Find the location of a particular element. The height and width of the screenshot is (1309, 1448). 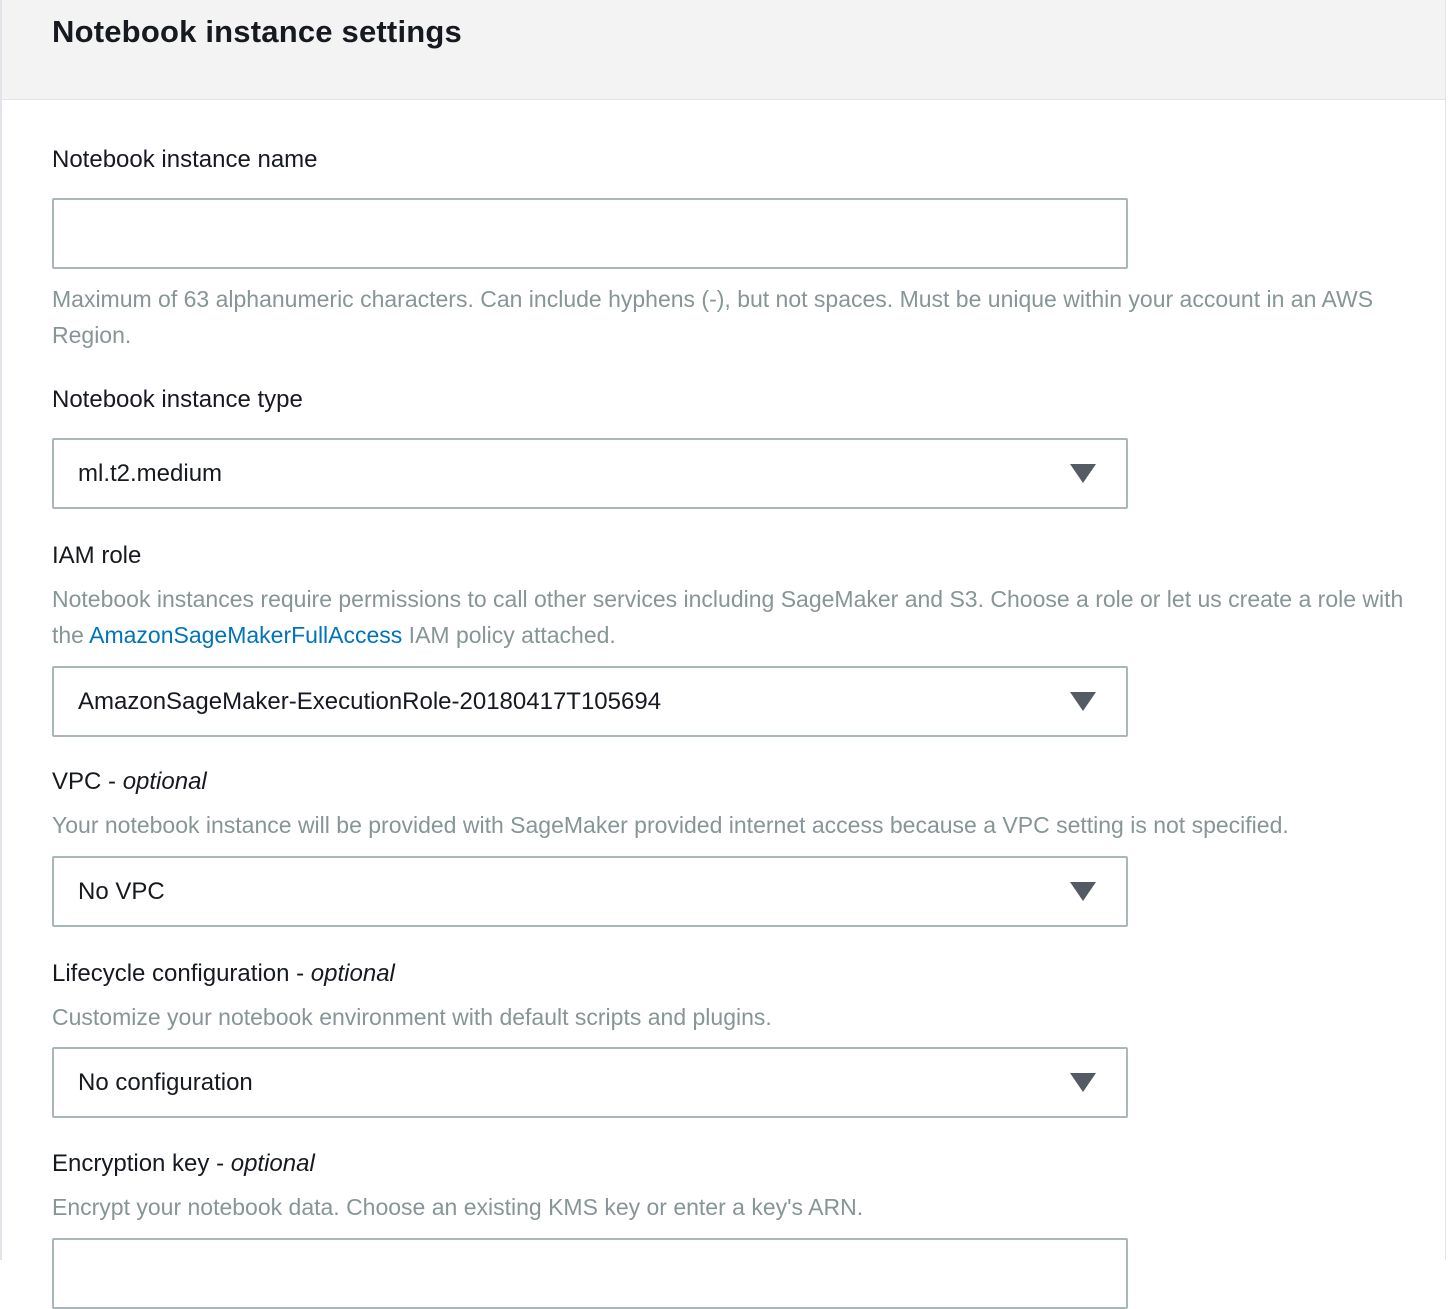

vpc-optional-tag: optional is located at coordinates (164, 781).